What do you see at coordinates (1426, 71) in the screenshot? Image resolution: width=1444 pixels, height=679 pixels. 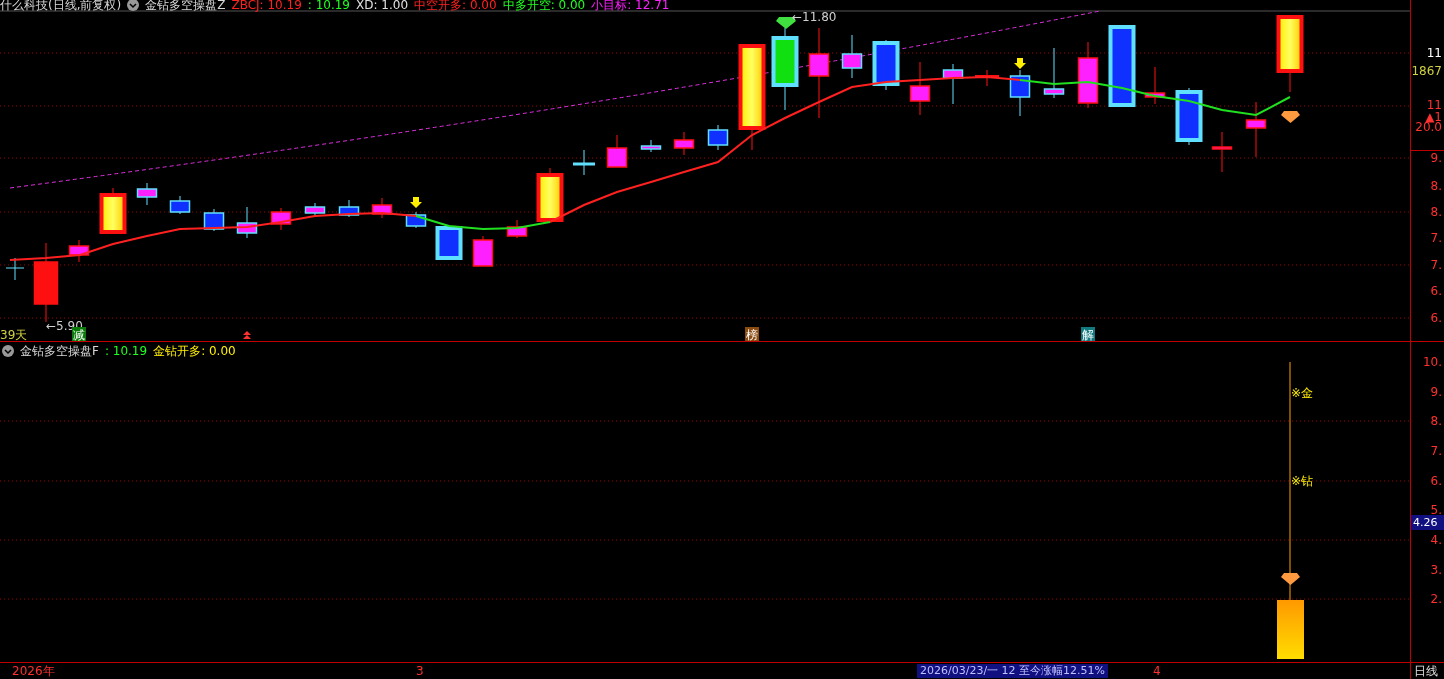 I see `axis-label: 1867` at bounding box center [1426, 71].